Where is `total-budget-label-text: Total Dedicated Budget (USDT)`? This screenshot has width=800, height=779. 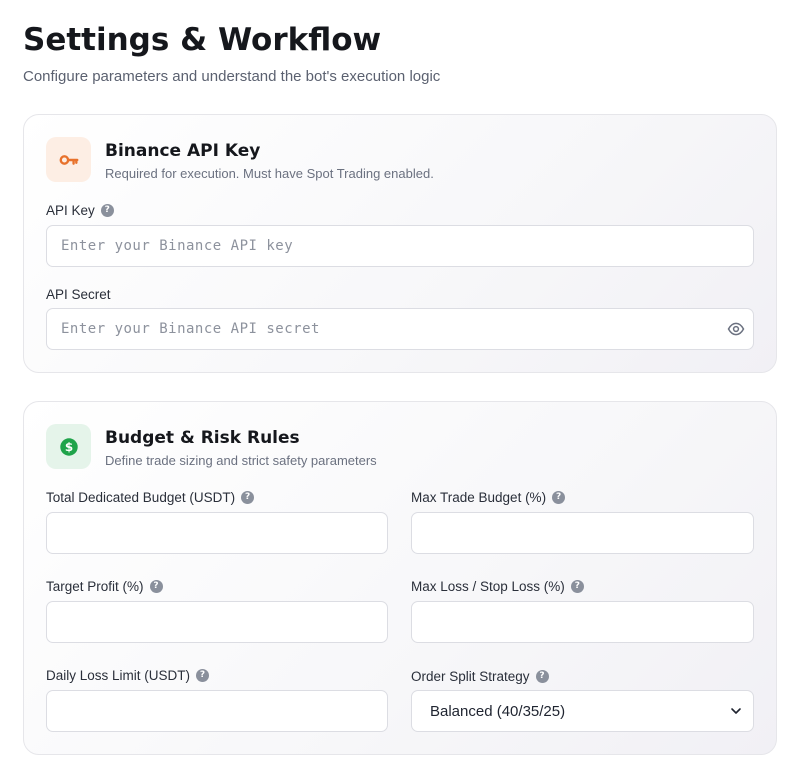 total-budget-label-text: Total Dedicated Budget (USDT) is located at coordinates (141, 497).